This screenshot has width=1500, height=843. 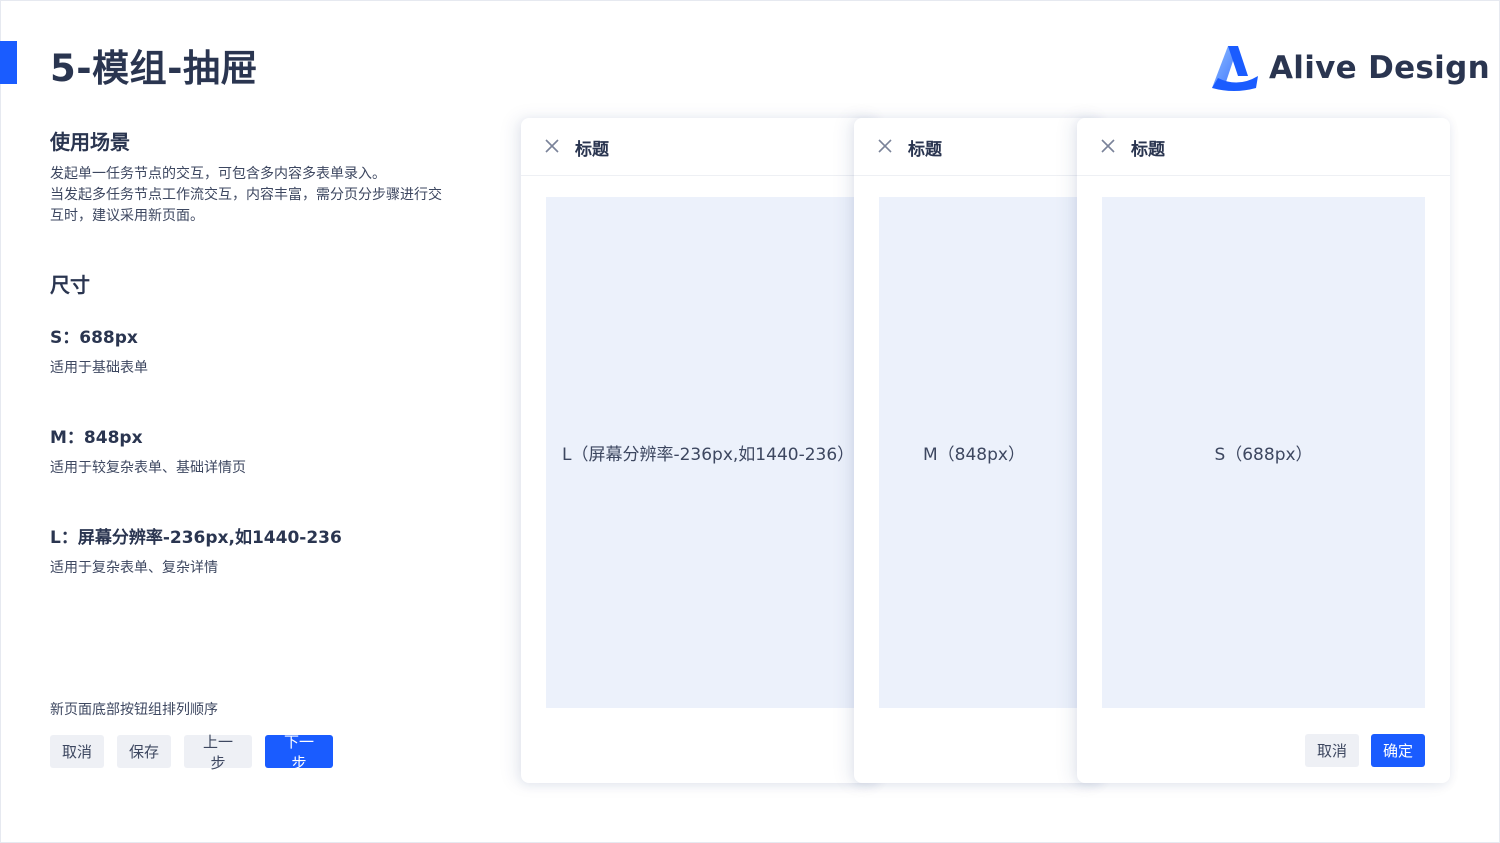 What do you see at coordinates (1263, 455) in the screenshot?
I see `drawer-size-label: S（688px）` at bounding box center [1263, 455].